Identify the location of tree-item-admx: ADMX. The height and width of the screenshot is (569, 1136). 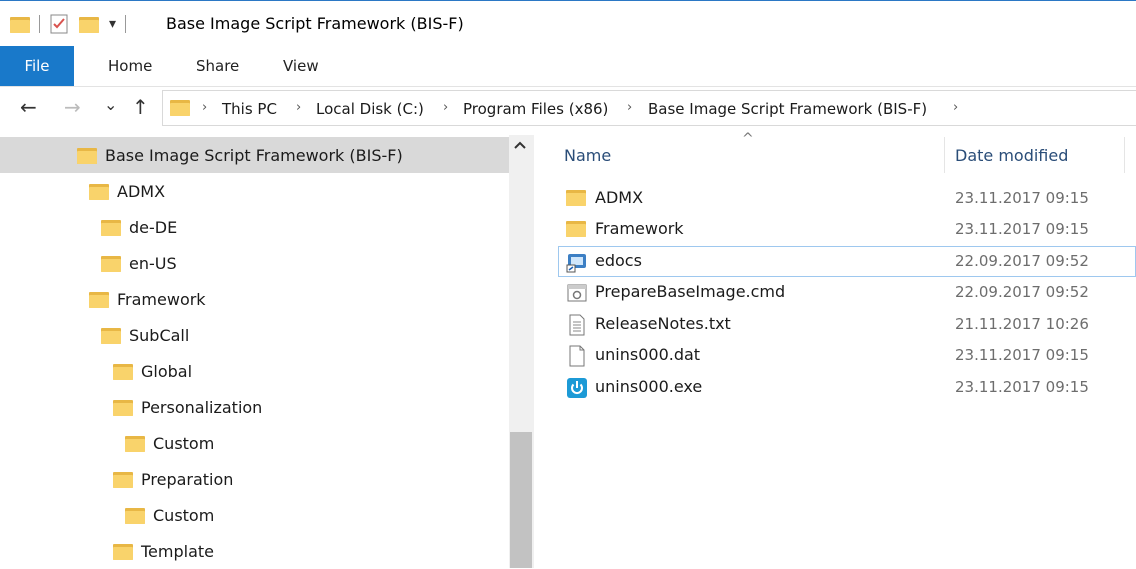
(127, 191).